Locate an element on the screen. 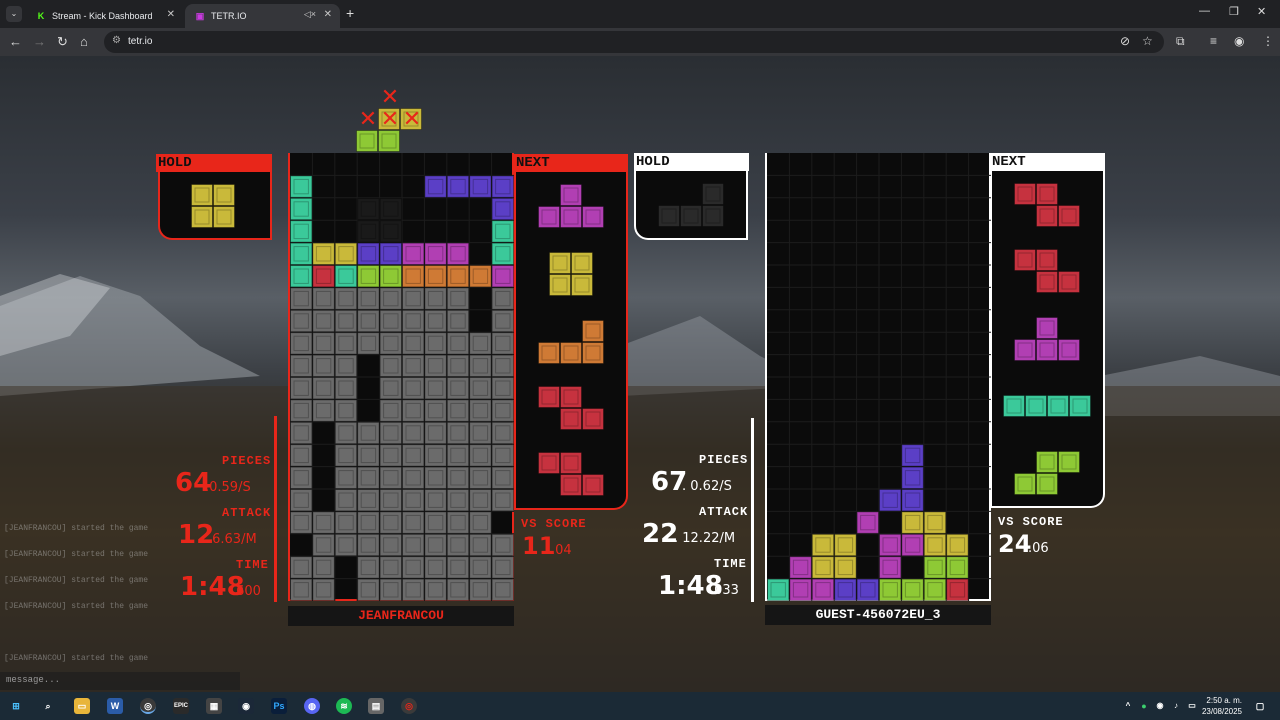 This screenshot has width=1280, height=720. spotify-icon: ≋ is located at coordinates (344, 706).